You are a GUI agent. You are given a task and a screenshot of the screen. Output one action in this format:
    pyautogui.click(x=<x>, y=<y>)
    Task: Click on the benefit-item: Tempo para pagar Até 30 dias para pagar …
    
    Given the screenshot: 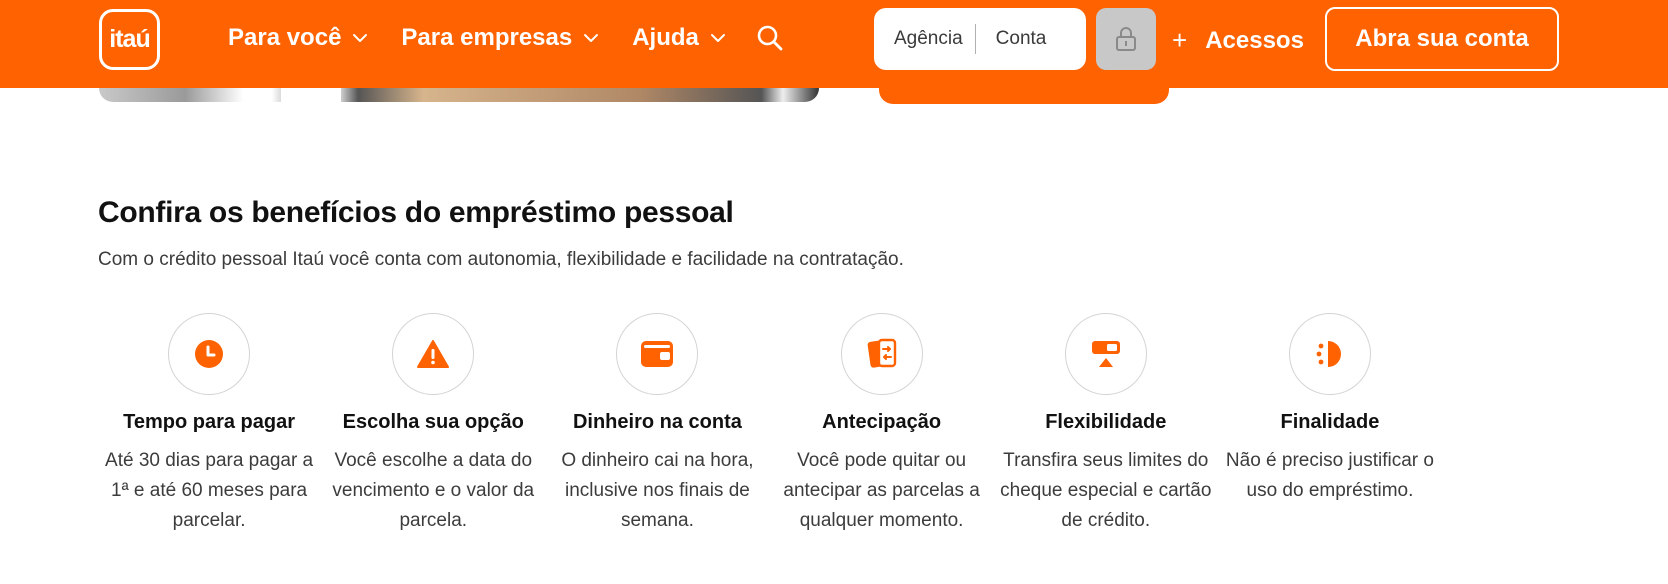 What is the action you would take?
    pyautogui.click(x=209, y=428)
    